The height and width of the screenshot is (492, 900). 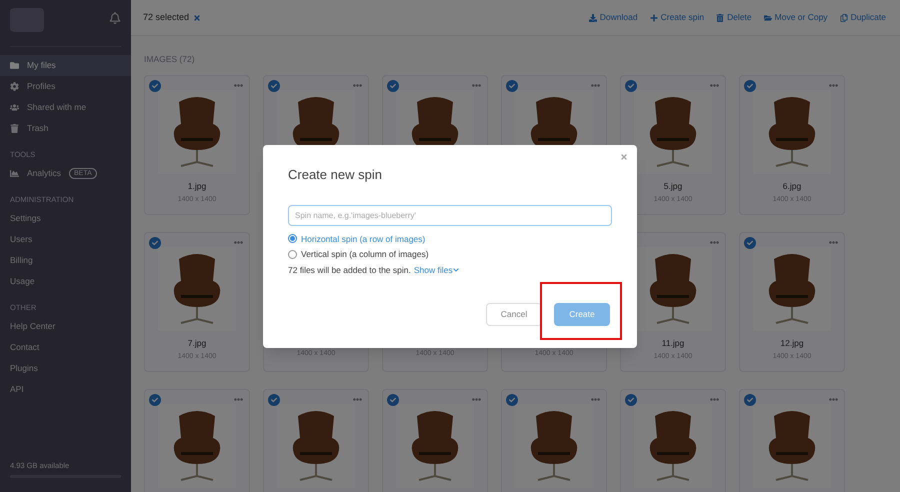 What do you see at coordinates (673, 343) in the screenshot?
I see `file-name: 11.jpg` at bounding box center [673, 343].